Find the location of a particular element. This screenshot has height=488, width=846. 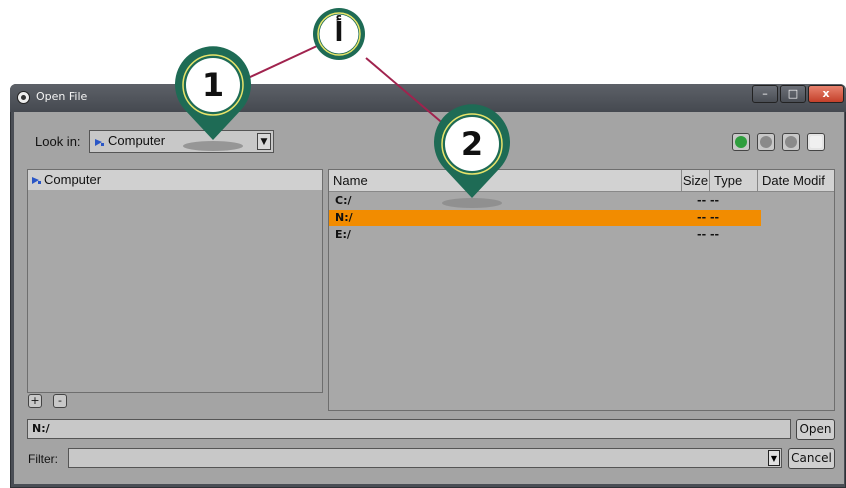

callout-1-shadow is located at coordinates (213, 146).